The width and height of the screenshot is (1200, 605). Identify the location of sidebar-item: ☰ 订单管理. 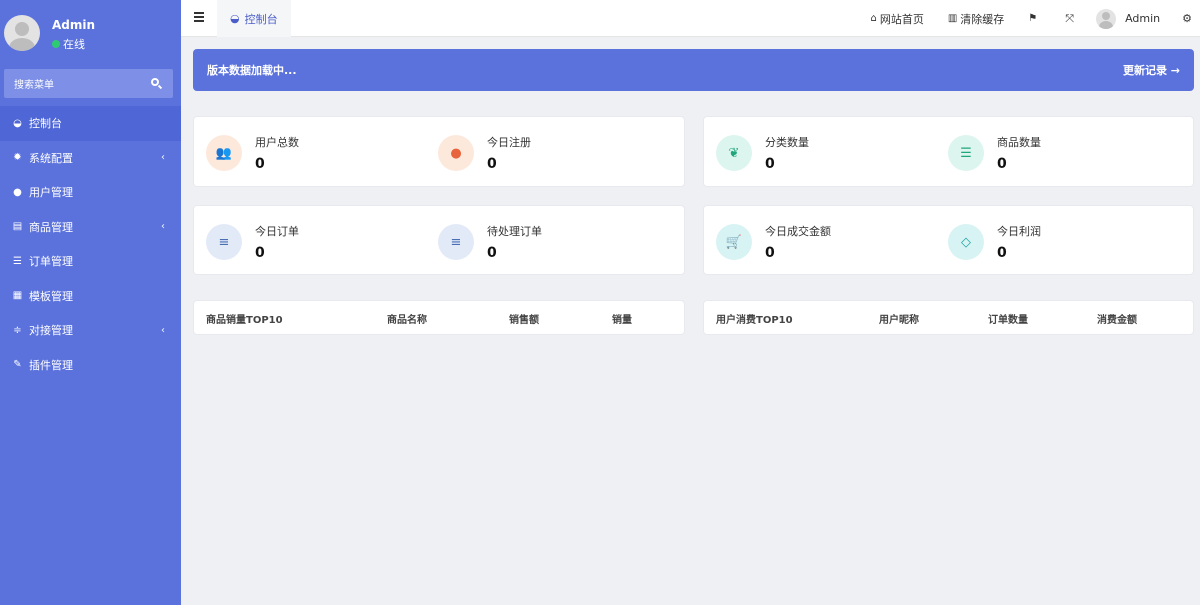
(90, 261).